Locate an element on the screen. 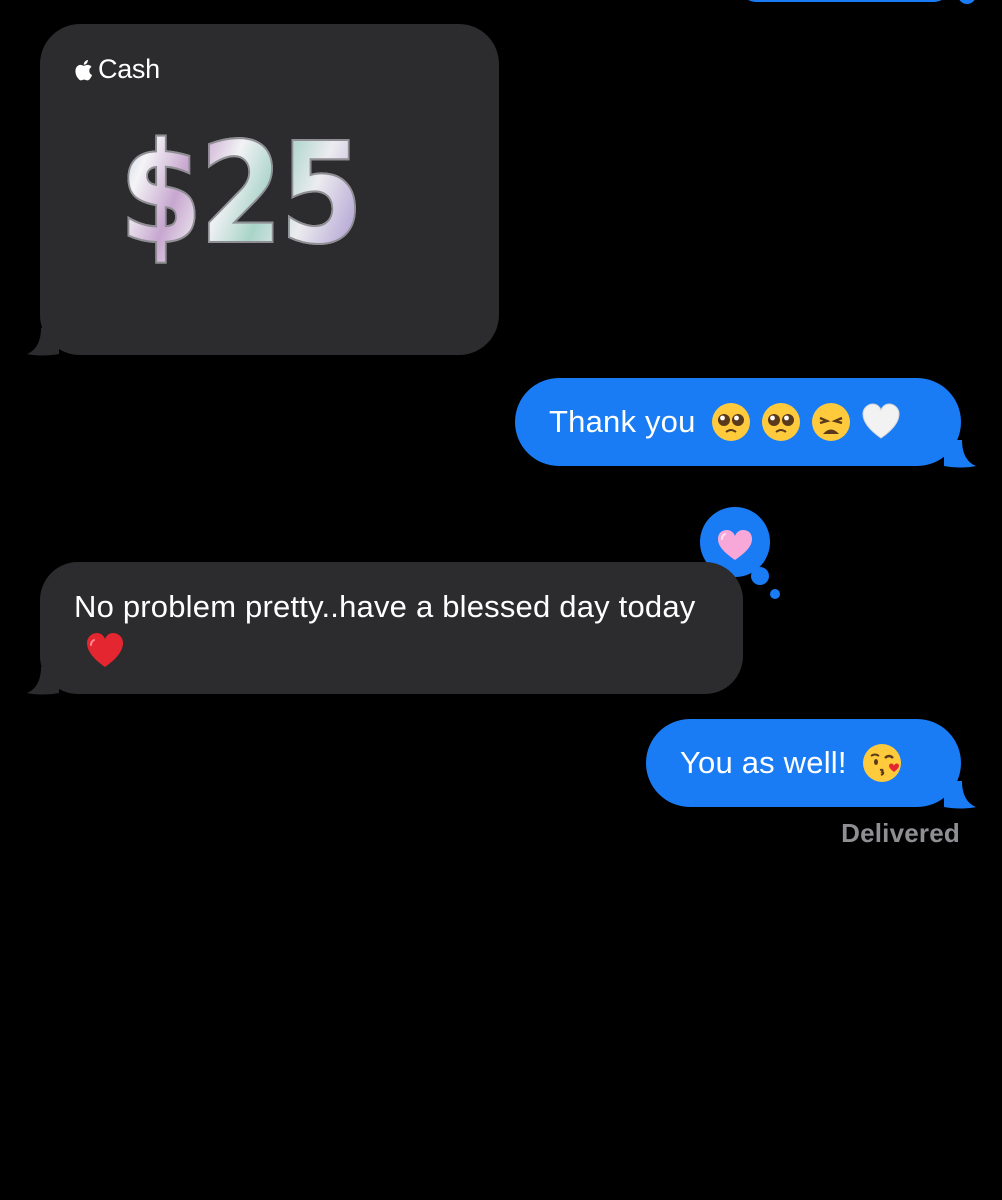  apple-cash-label: Cash is located at coordinates (129, 69).